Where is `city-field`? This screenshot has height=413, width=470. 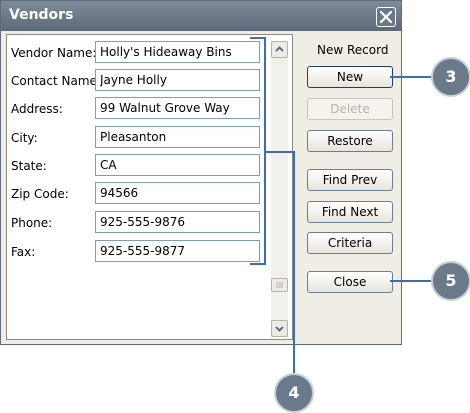
city-field is located at coordinates (177, 137).